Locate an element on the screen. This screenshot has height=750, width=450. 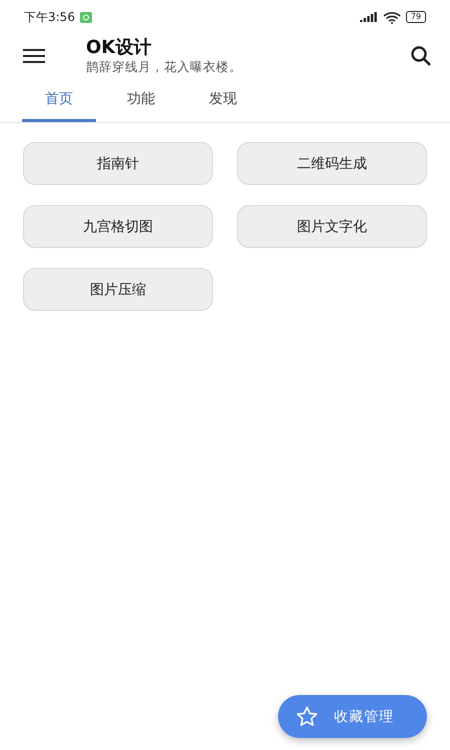
app-title: OK设计 is located at coordinates (119, 48).